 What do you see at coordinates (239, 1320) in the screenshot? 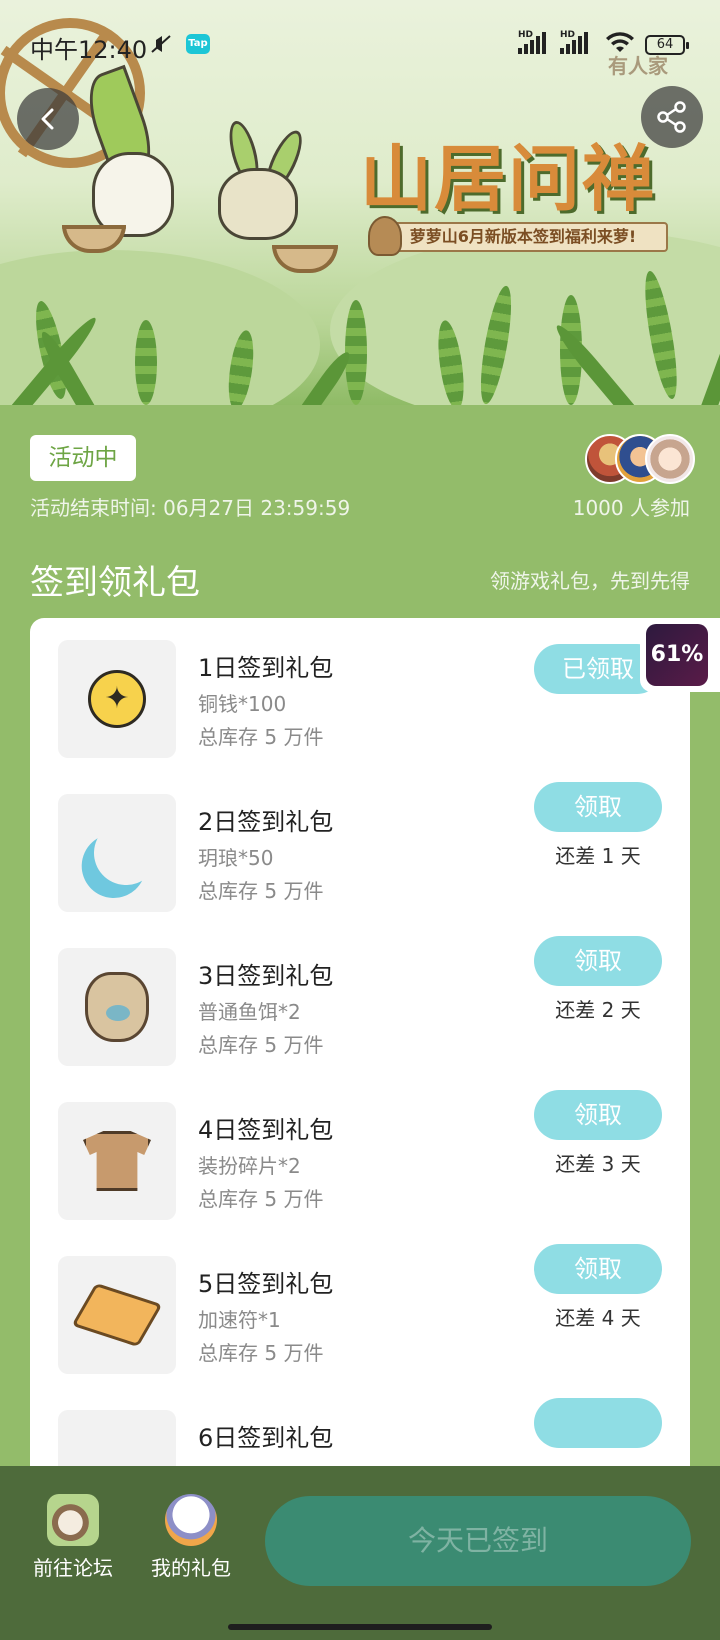
I see `gift-reward: 加速符*1` at bounding box center [239, 1320].